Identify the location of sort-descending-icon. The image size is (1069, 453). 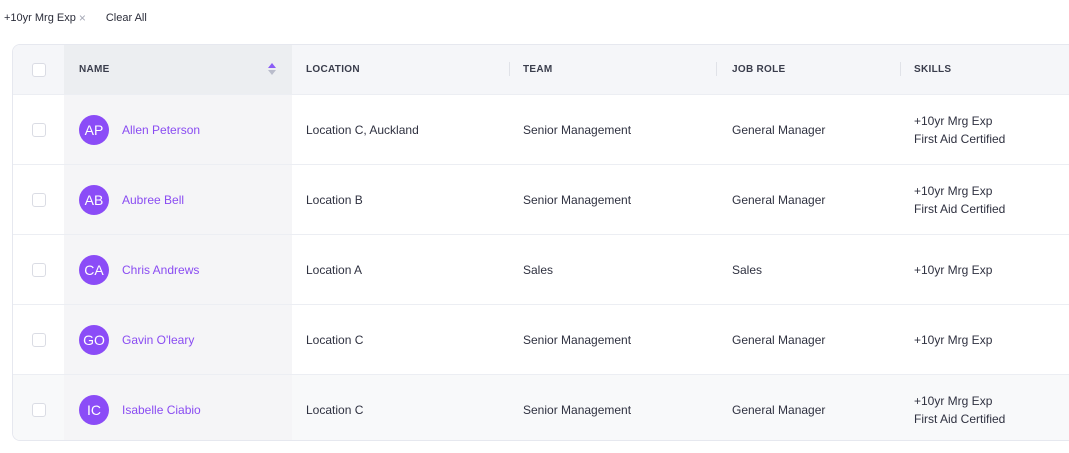
(272, 72).